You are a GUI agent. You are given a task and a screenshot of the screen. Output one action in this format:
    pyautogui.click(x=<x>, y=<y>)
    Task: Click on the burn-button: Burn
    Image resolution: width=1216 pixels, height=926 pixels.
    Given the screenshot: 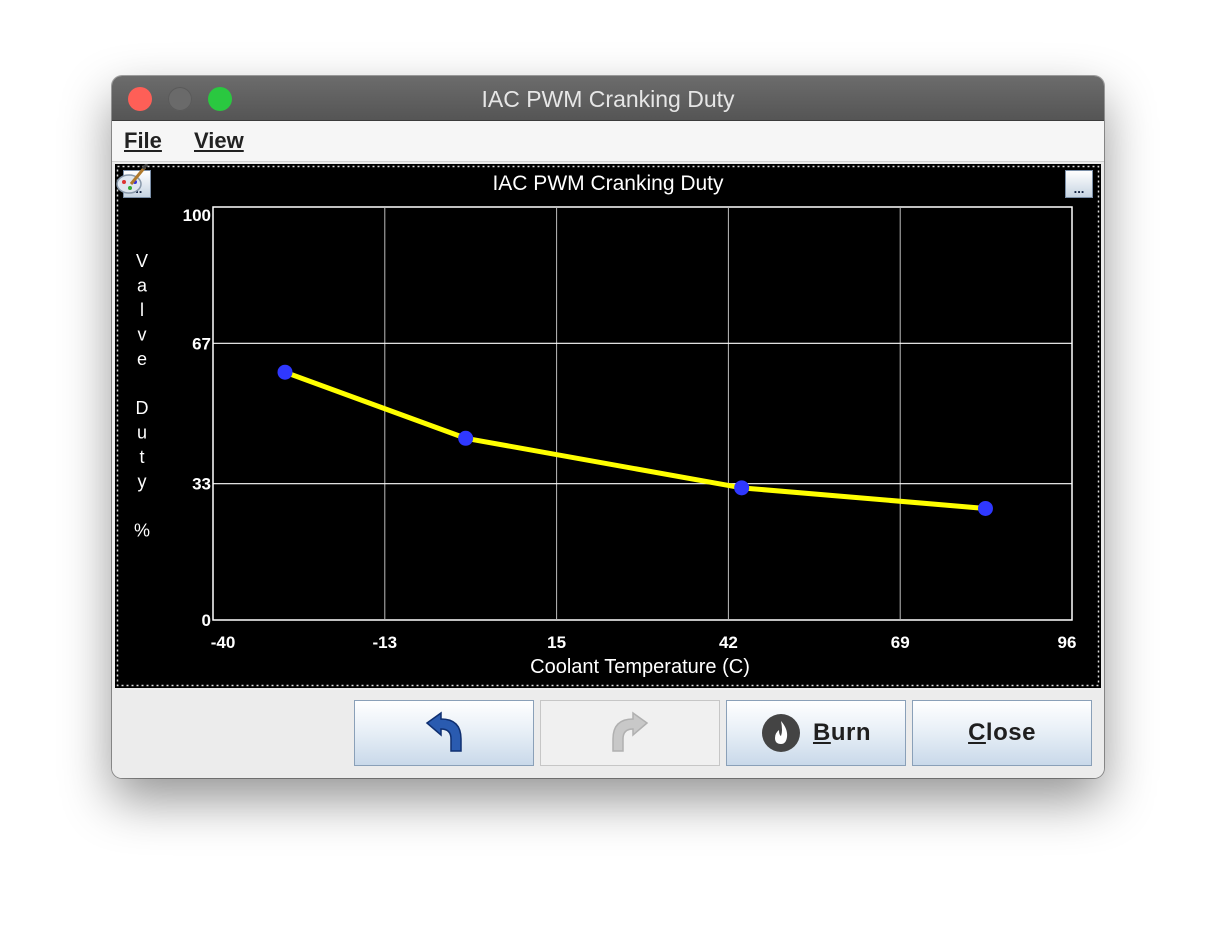 What is the action you would take?
    pyautogui.click(x=816, y=733)
    